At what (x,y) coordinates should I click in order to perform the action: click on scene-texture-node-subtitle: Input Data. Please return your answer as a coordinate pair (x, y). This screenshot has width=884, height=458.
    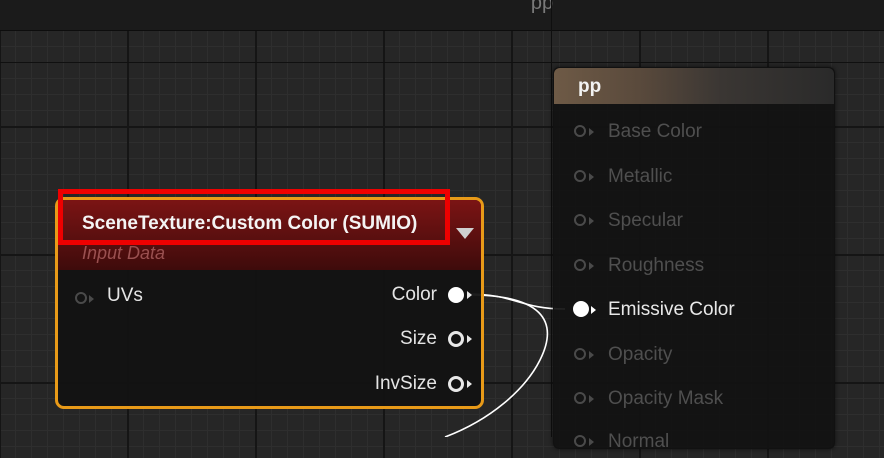
    Looking at the image, I should click on (124, 253).